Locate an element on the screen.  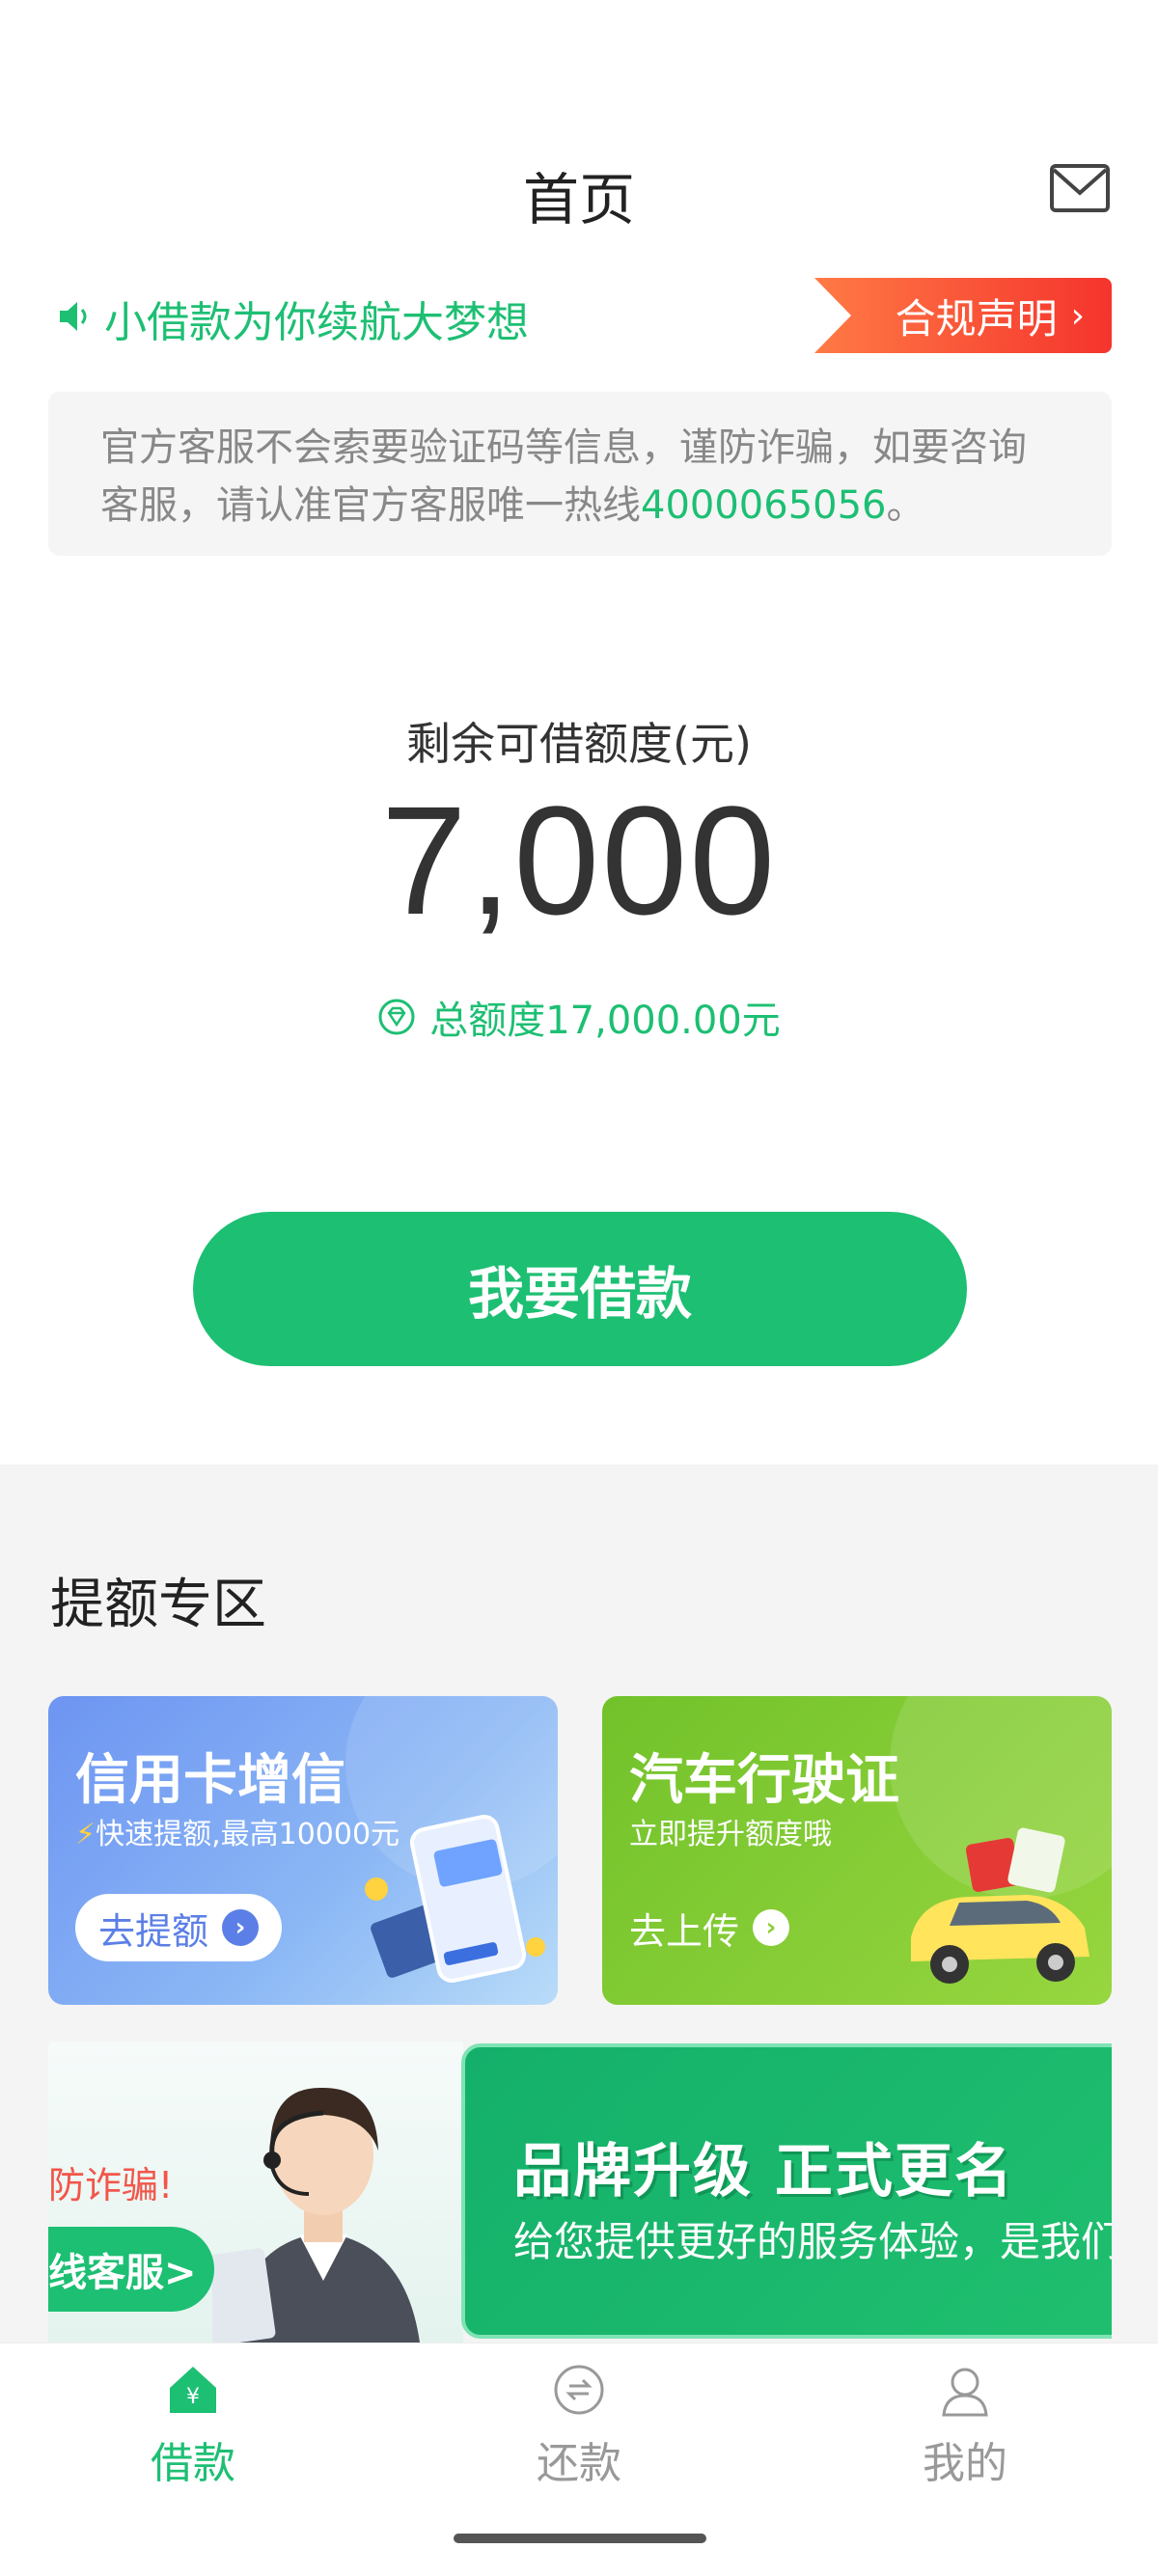
diamond-icon is located at coordinates (396, 1017).